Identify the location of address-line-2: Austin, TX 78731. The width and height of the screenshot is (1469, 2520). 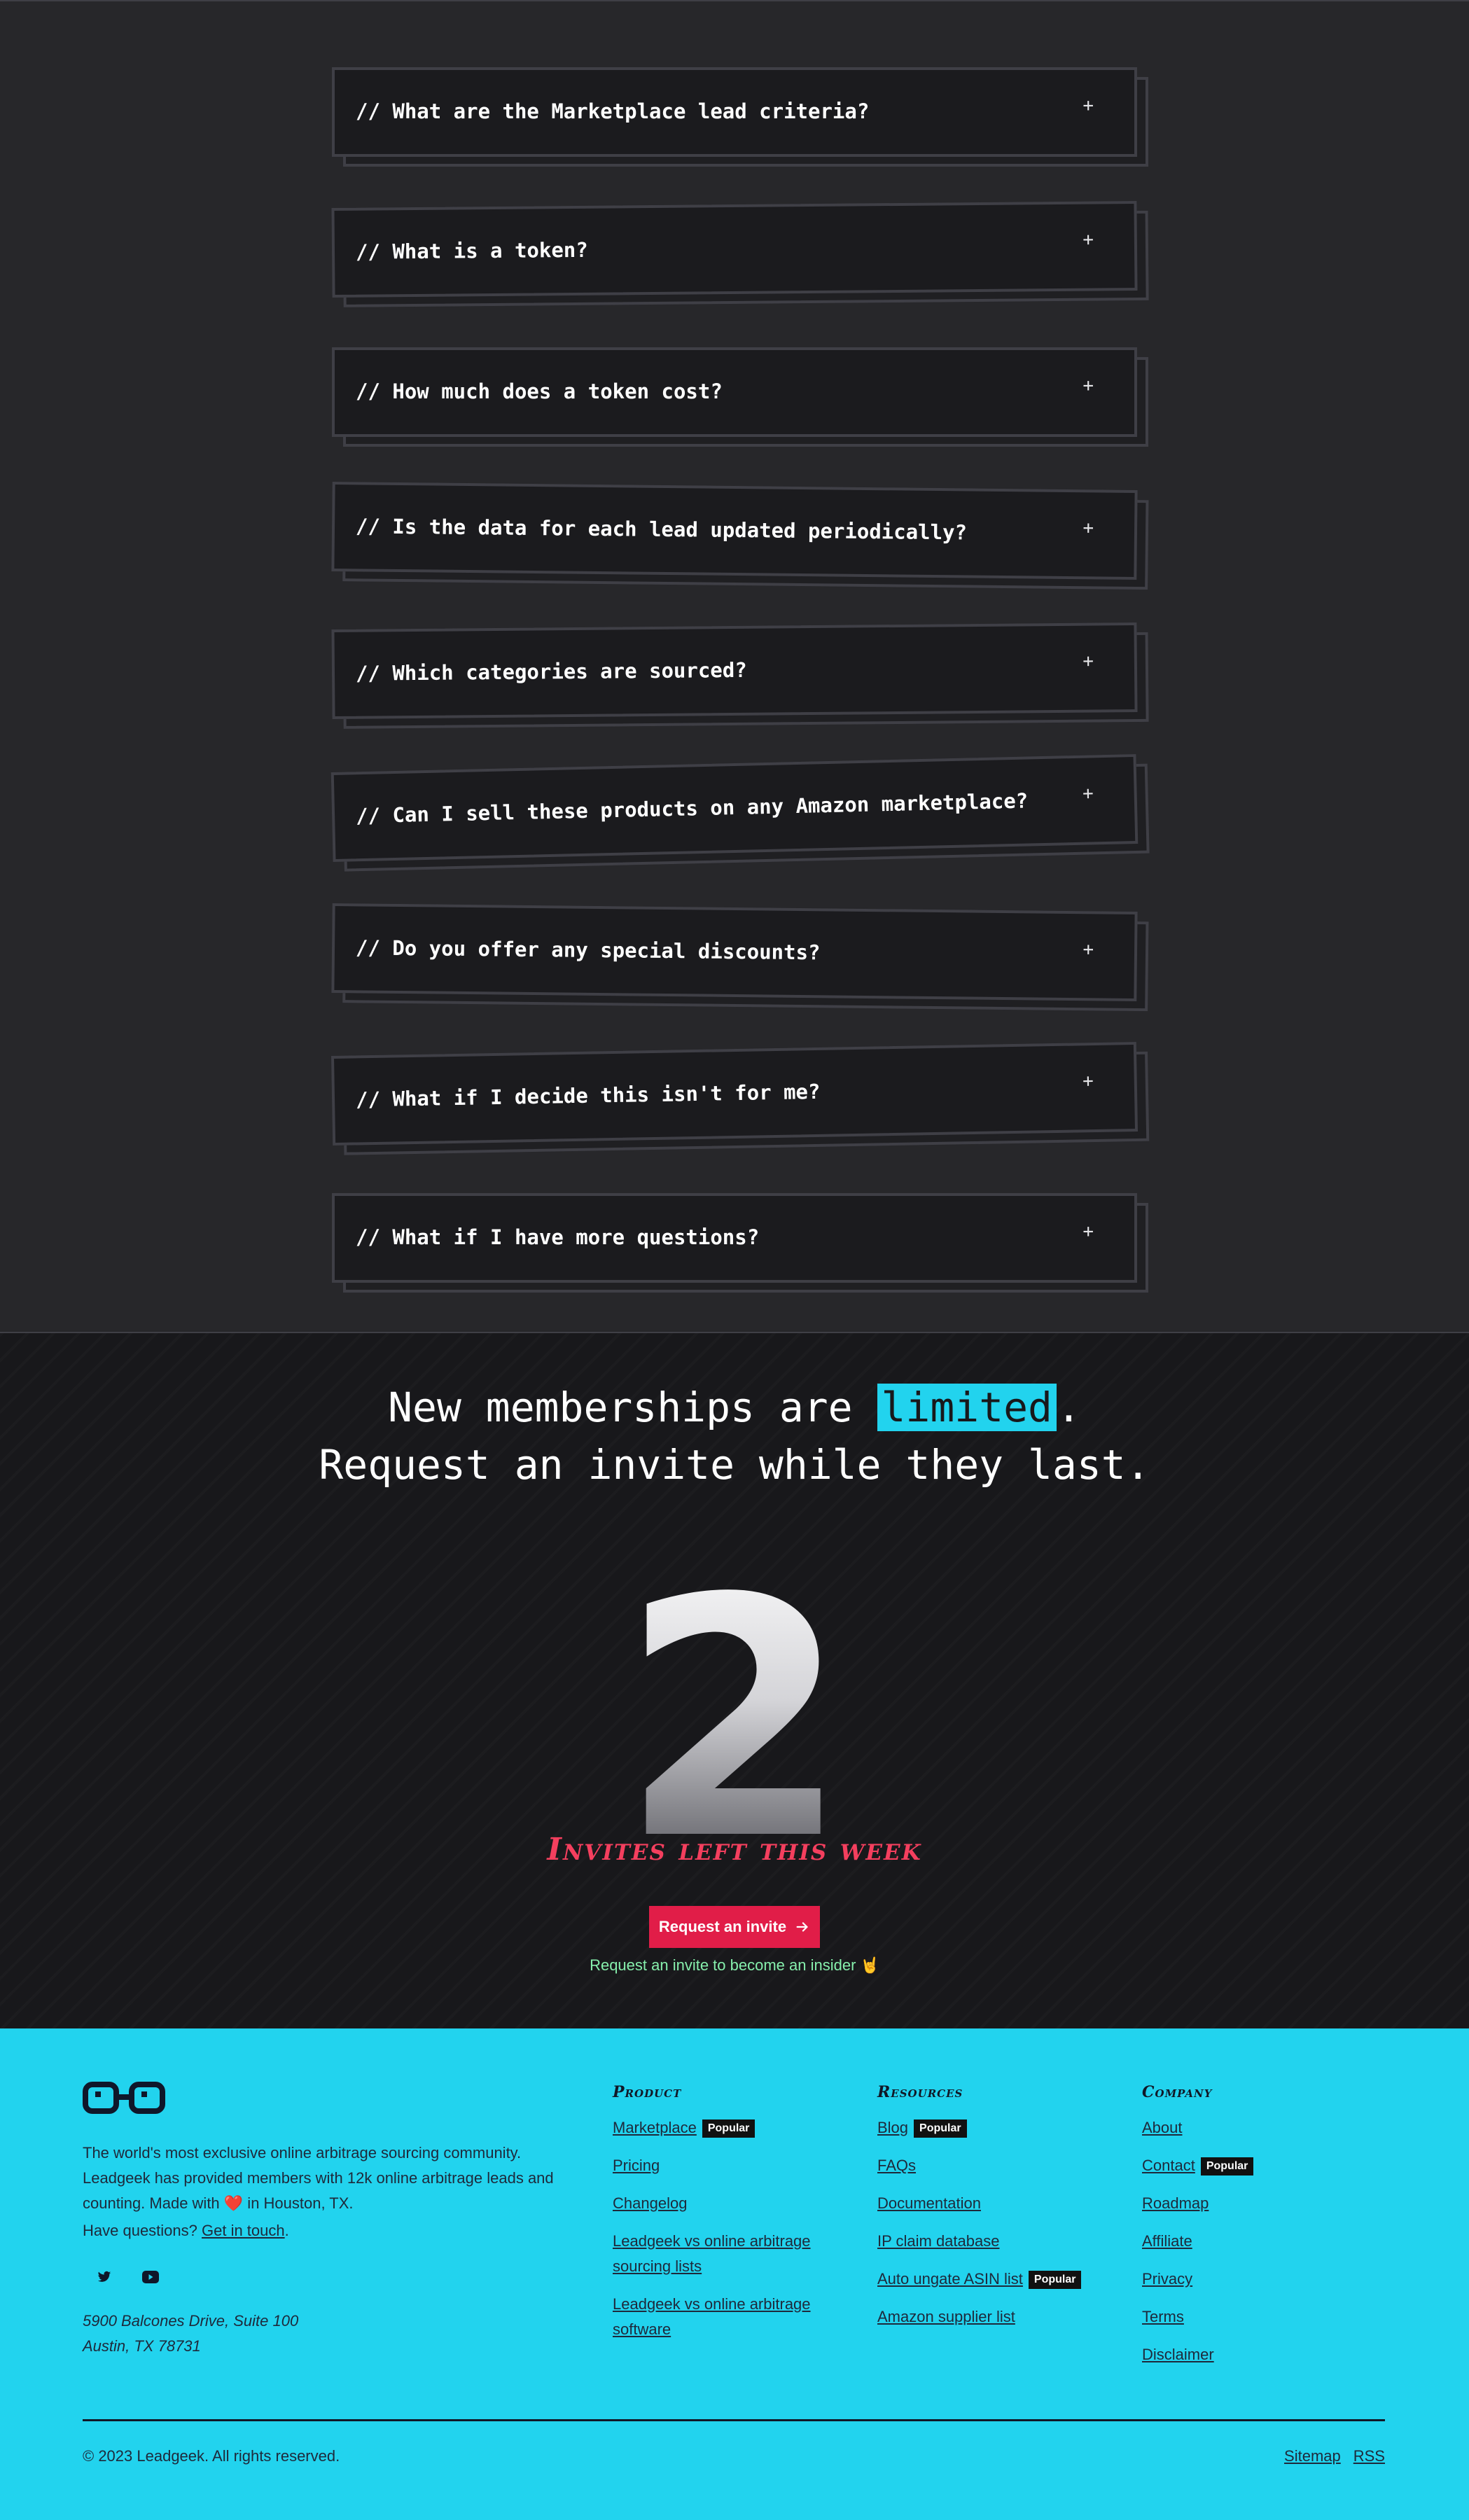
(142, 2346).